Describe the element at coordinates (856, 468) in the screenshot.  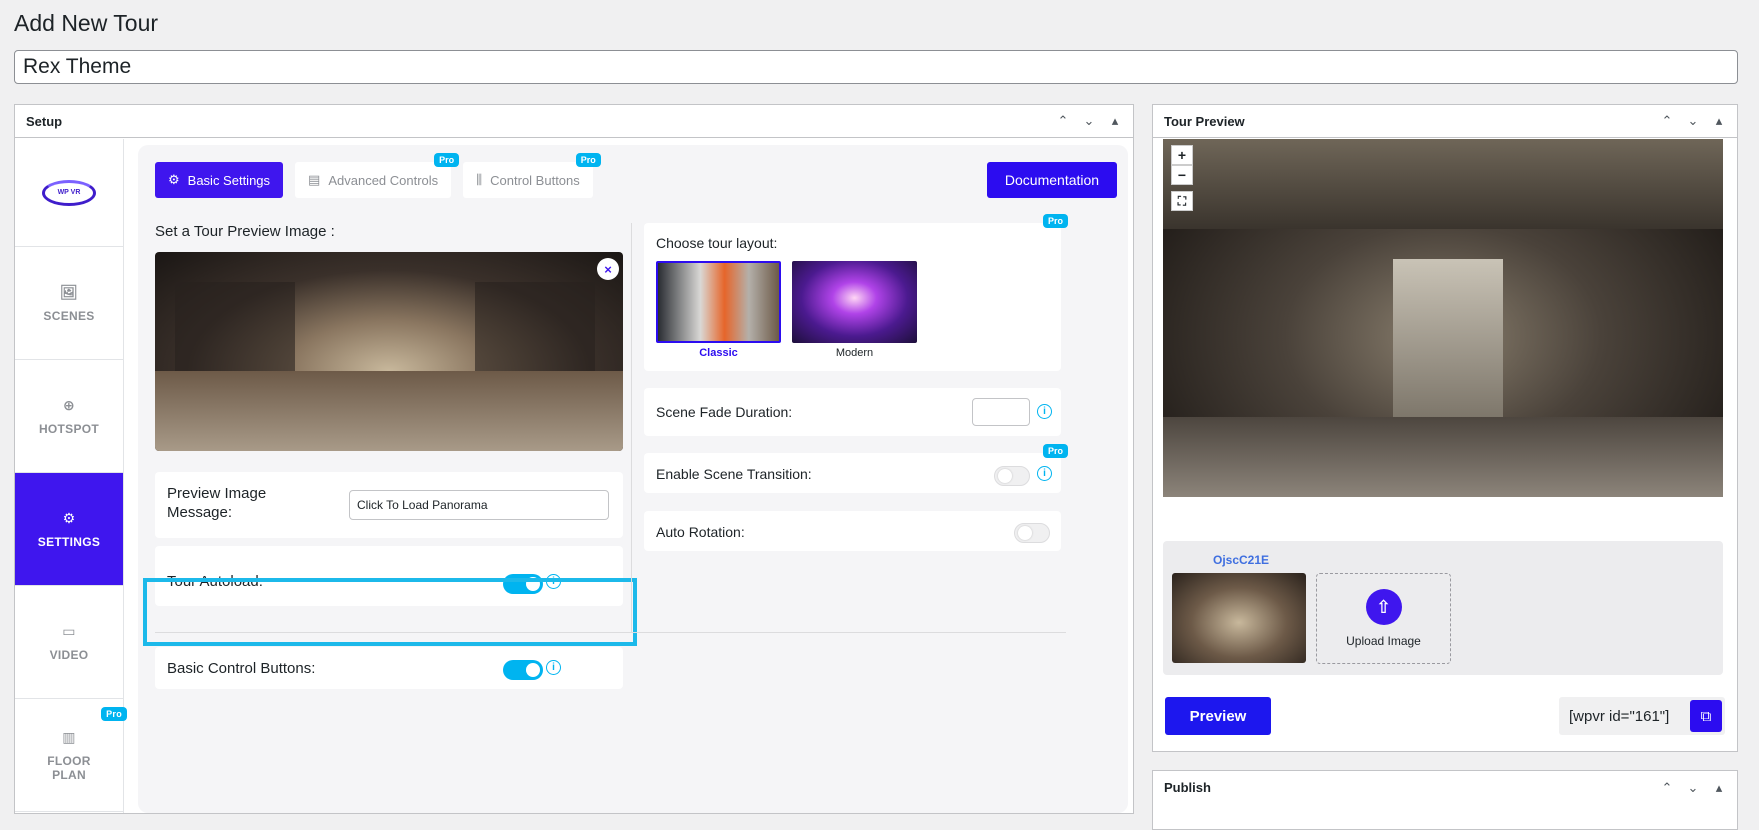
I see `scene-transition-card: Pro Enable Scene Transition: i` at that location.